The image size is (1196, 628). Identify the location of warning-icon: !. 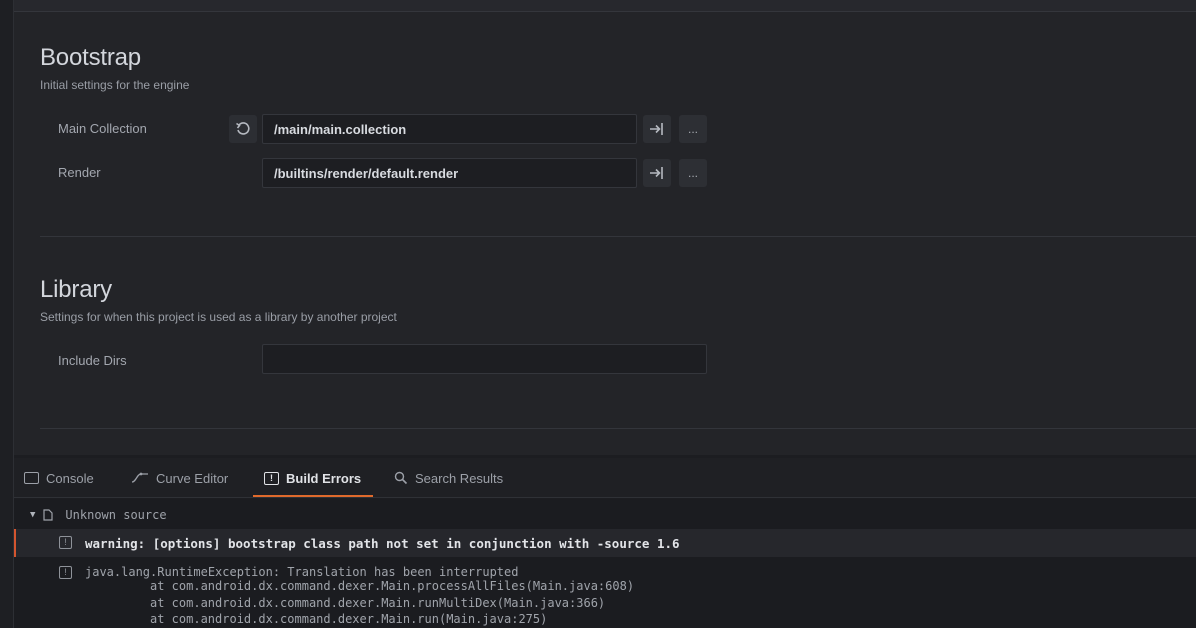
(65, 542).